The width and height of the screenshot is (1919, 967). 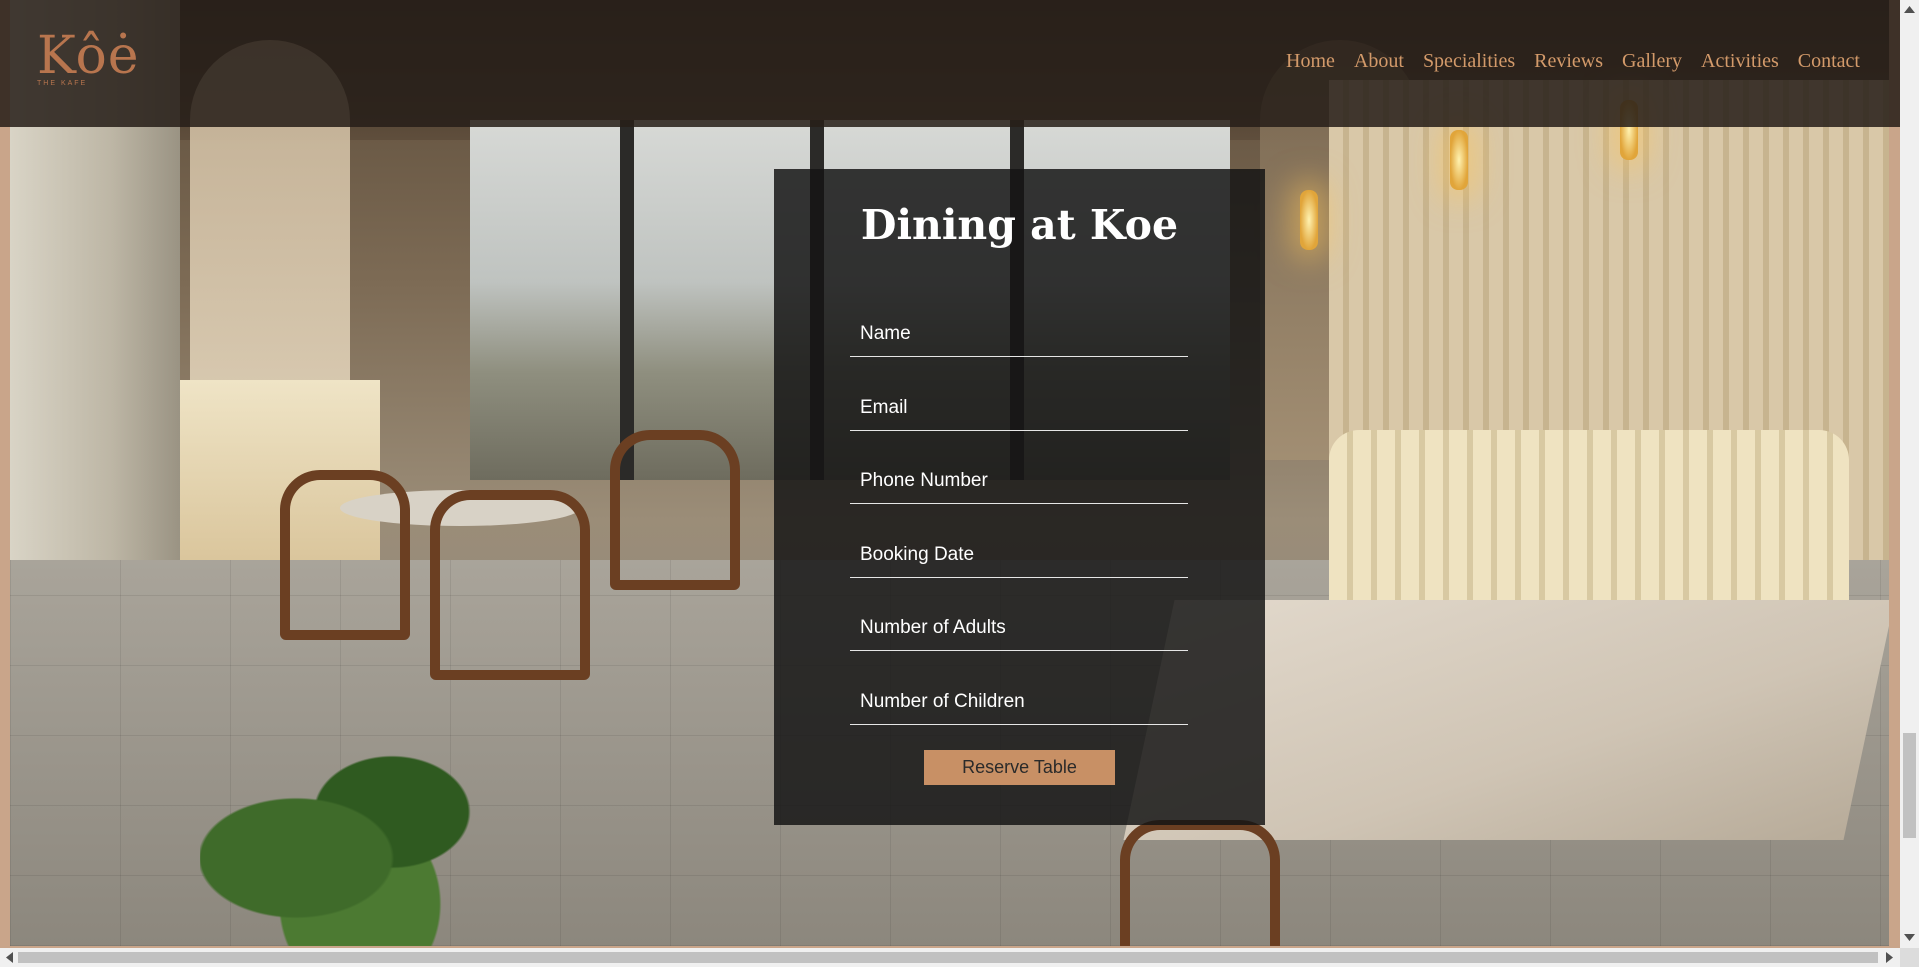 I want to click on scrollbar-corner, so click(x=1909, y=957).